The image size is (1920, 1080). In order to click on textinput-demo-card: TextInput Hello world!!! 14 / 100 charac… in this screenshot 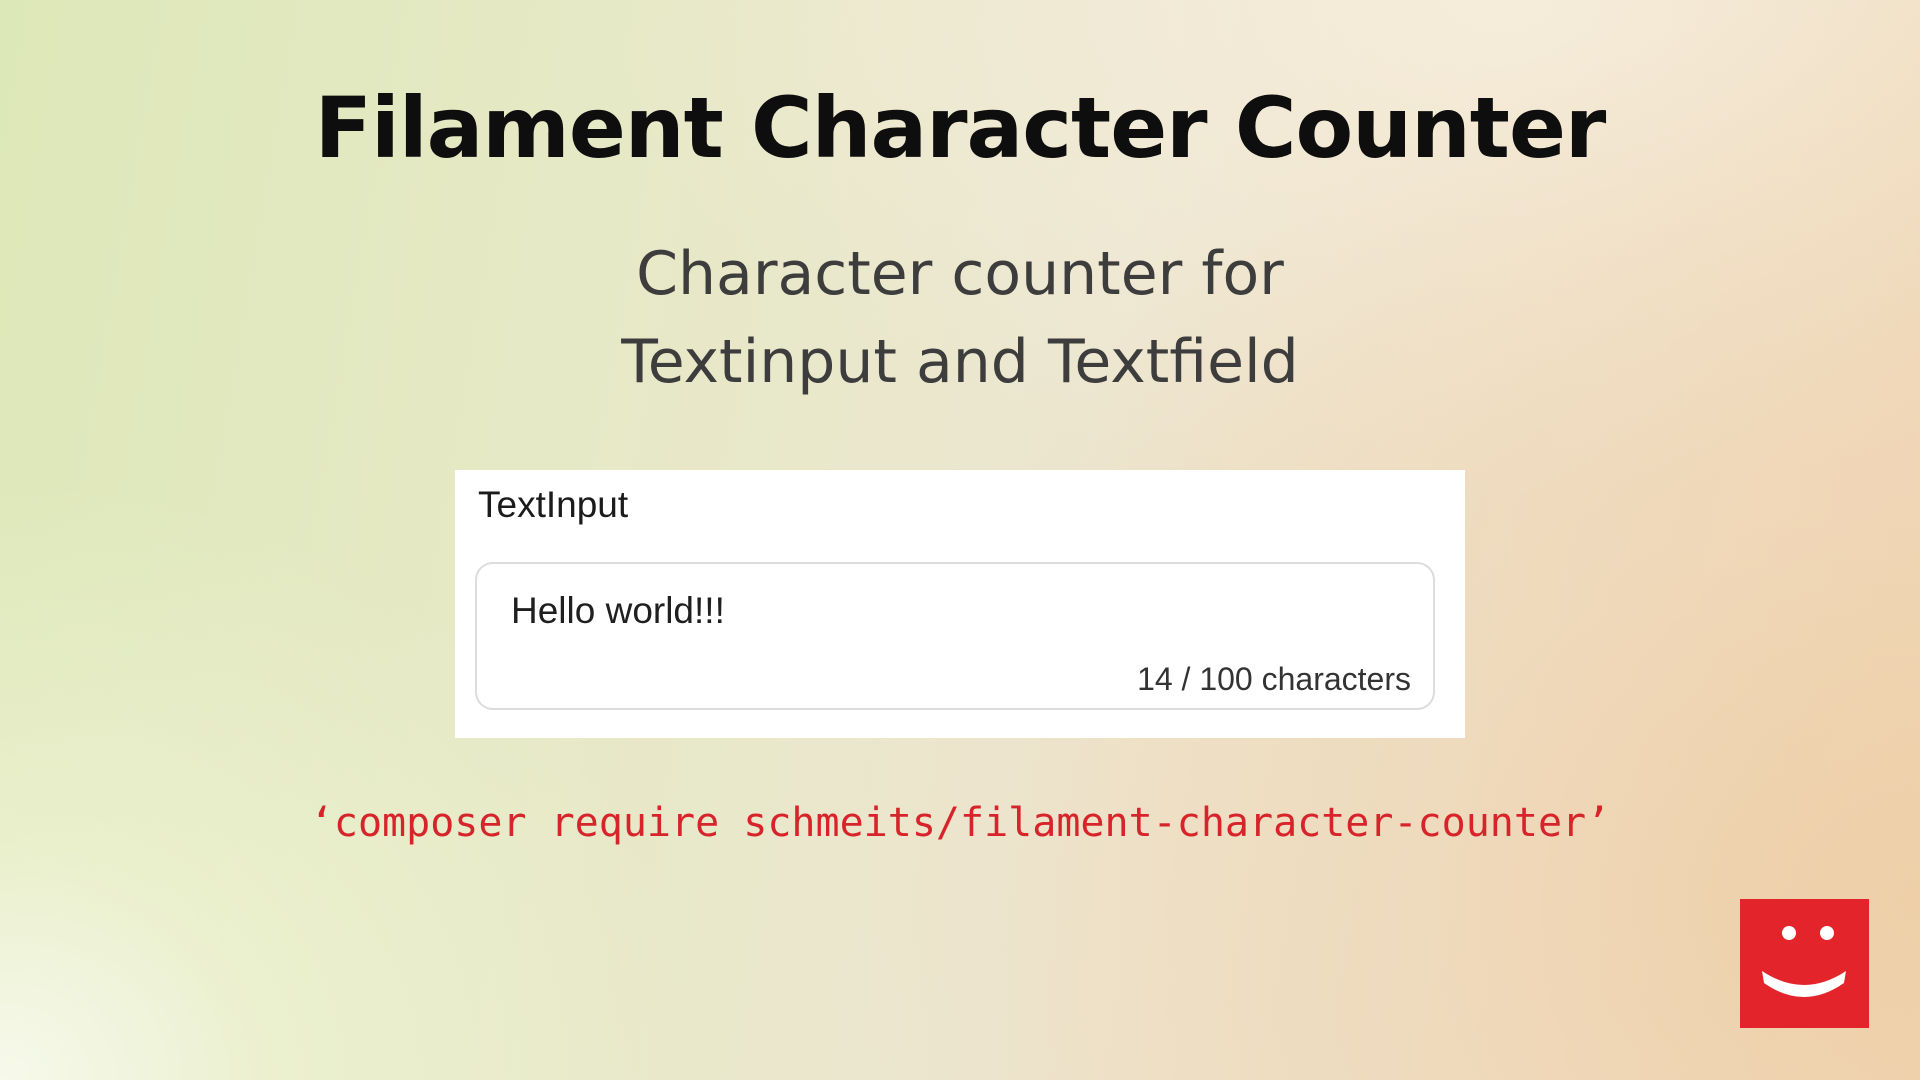, I will do `click(960, 604)`.